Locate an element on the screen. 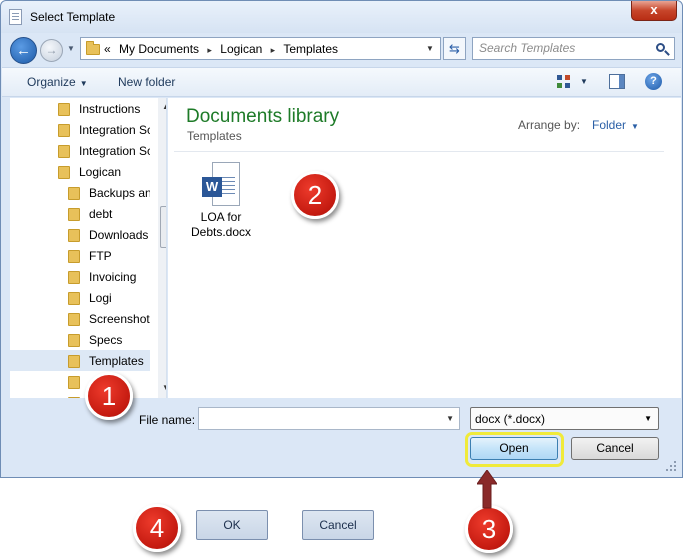  scrollbar-thumb is located at coordinates (163, 227).